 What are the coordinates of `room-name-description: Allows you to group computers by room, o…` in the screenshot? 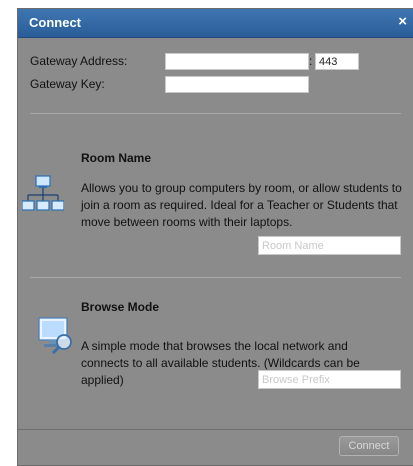 It's located at (241, 205).